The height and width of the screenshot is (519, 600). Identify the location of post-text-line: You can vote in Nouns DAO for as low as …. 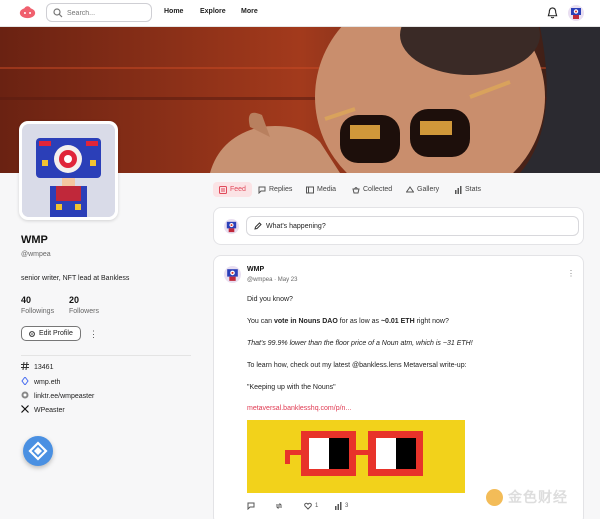
(348, 321).